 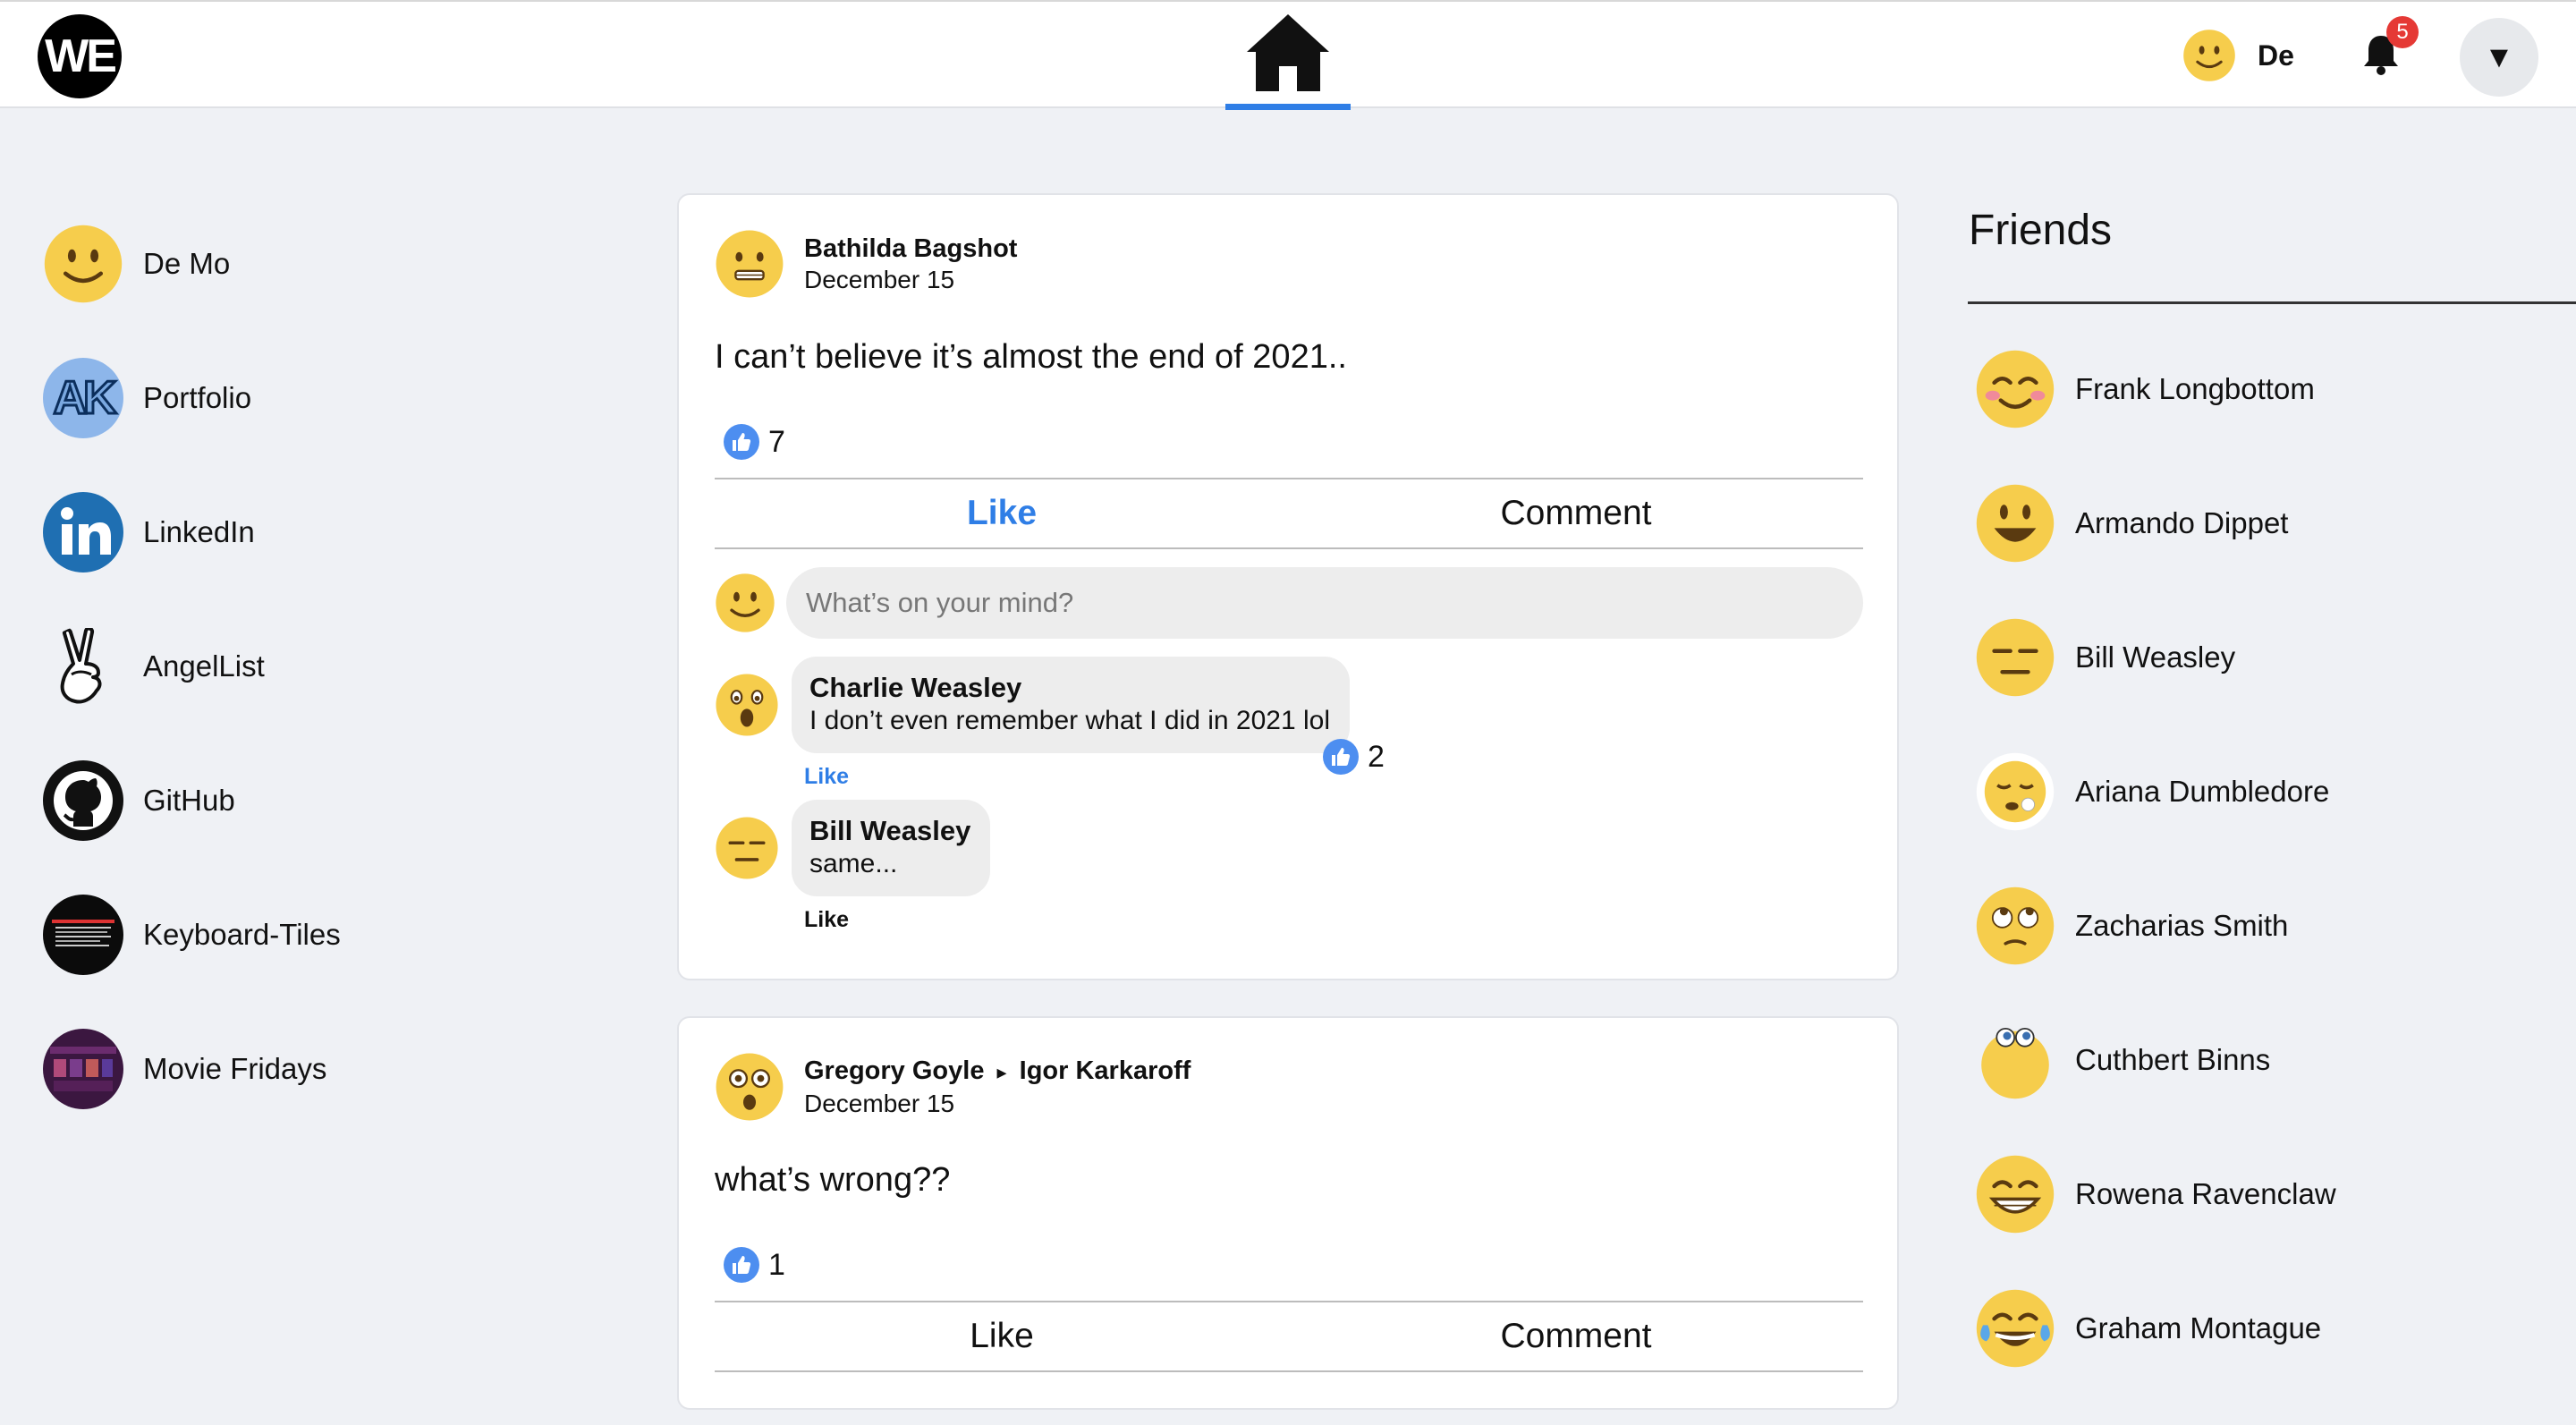 I want to click on notifications-button: 5, so click(x=2390, y=48).